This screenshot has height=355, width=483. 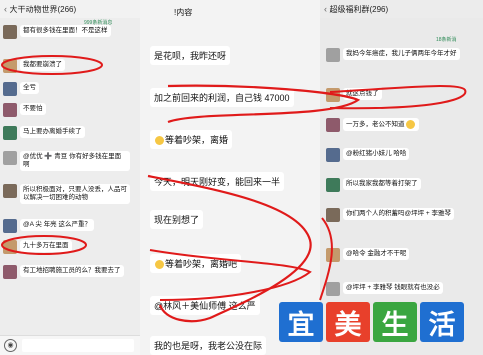 I want to click on message-bubble: 都有很多钱在里面！不是这样, so click(x=65, y=31).